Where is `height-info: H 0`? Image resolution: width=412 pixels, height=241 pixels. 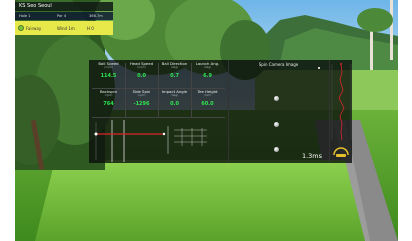 height-info: H 0 is located at coordinates (90, 28).